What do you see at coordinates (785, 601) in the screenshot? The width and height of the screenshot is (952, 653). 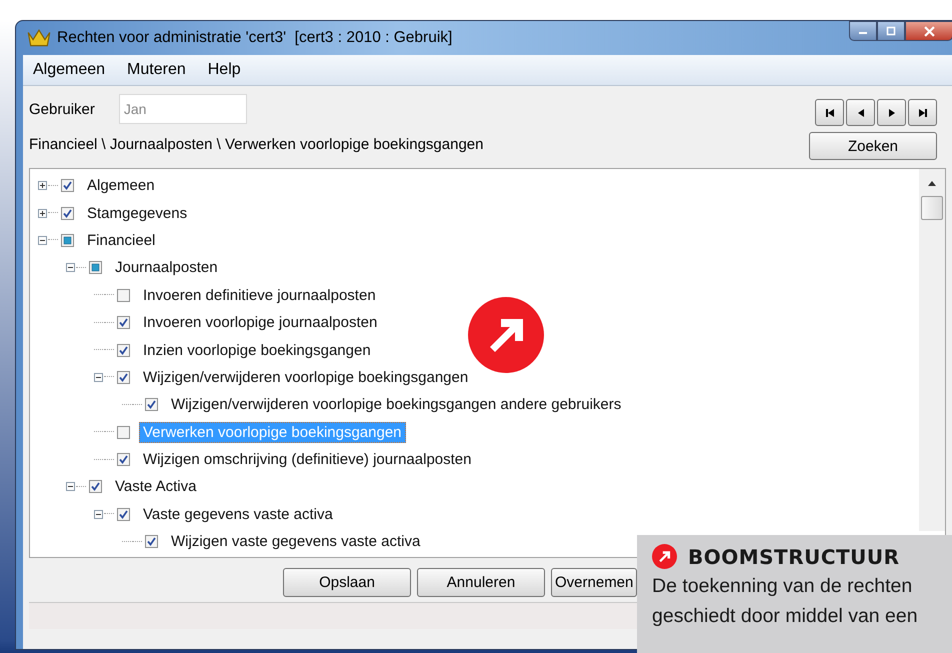 I see `callout-text: De toekenning van de rechten geschiedt door middel van een` at bounding box center [785, 601].